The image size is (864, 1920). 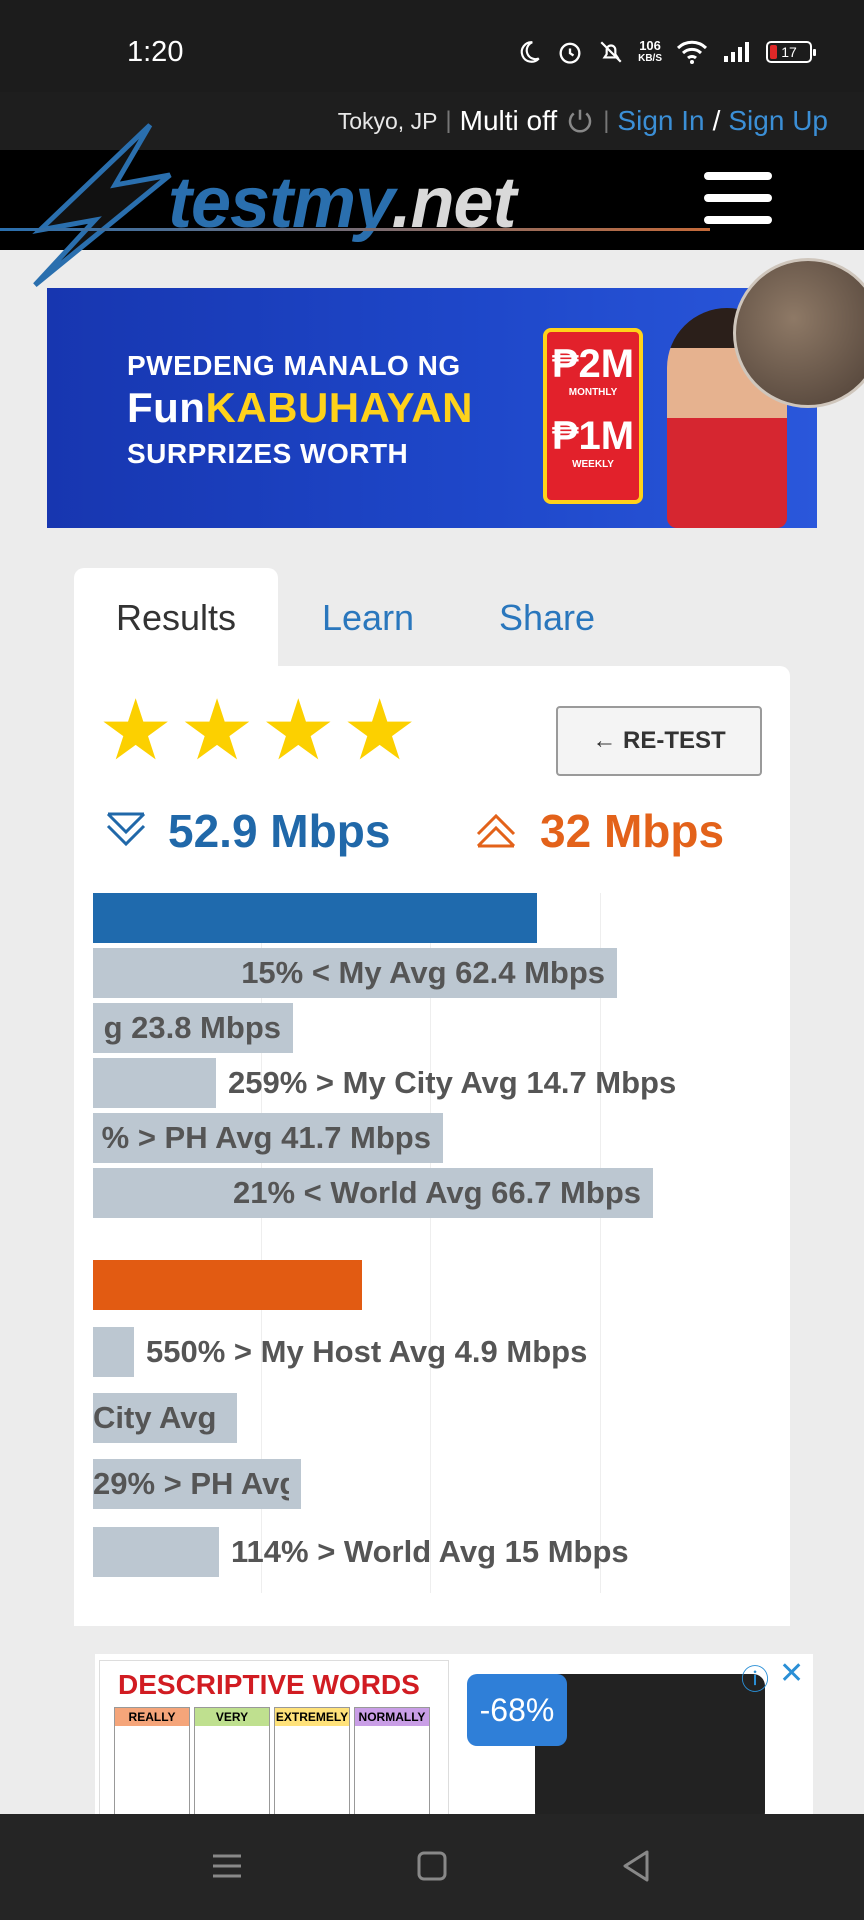 What do you see at coordinates (509, 121) in the screenshot?
I see `multi-thread-toggle: Multi off` at bounding box center [509, 121].